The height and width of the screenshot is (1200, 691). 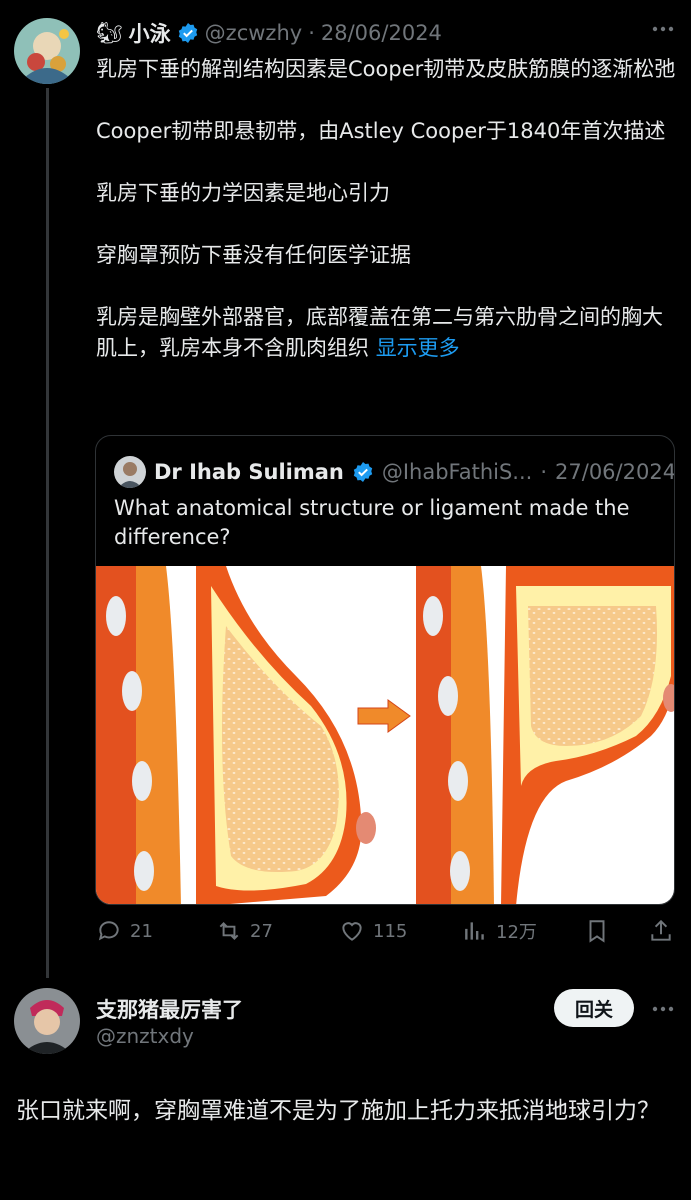 What do you see at coordinates (47, 533) in the screenshot?
I see `thread-line` at bounding box center [47, 533].